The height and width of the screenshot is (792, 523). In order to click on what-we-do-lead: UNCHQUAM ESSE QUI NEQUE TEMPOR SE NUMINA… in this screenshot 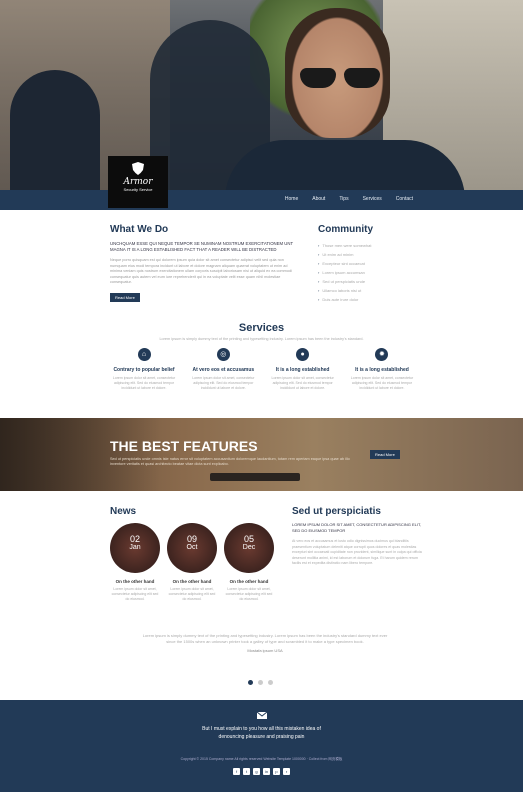, I will do `click(202, 246)`.